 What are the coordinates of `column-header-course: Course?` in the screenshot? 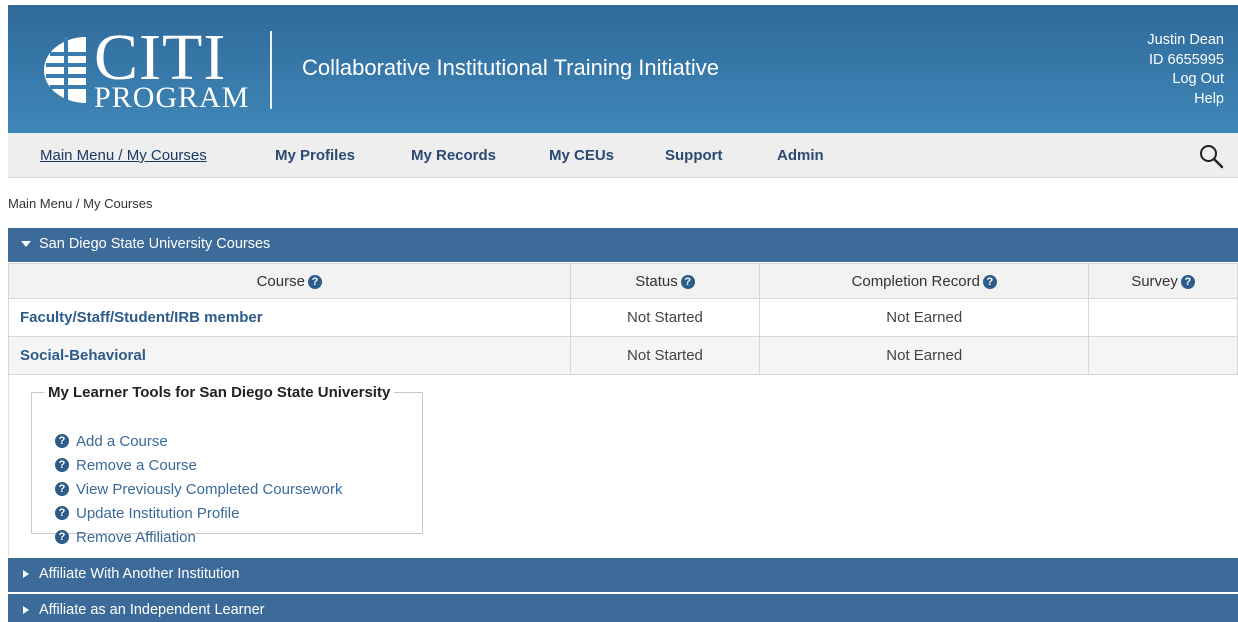 It's located at (289, 281).